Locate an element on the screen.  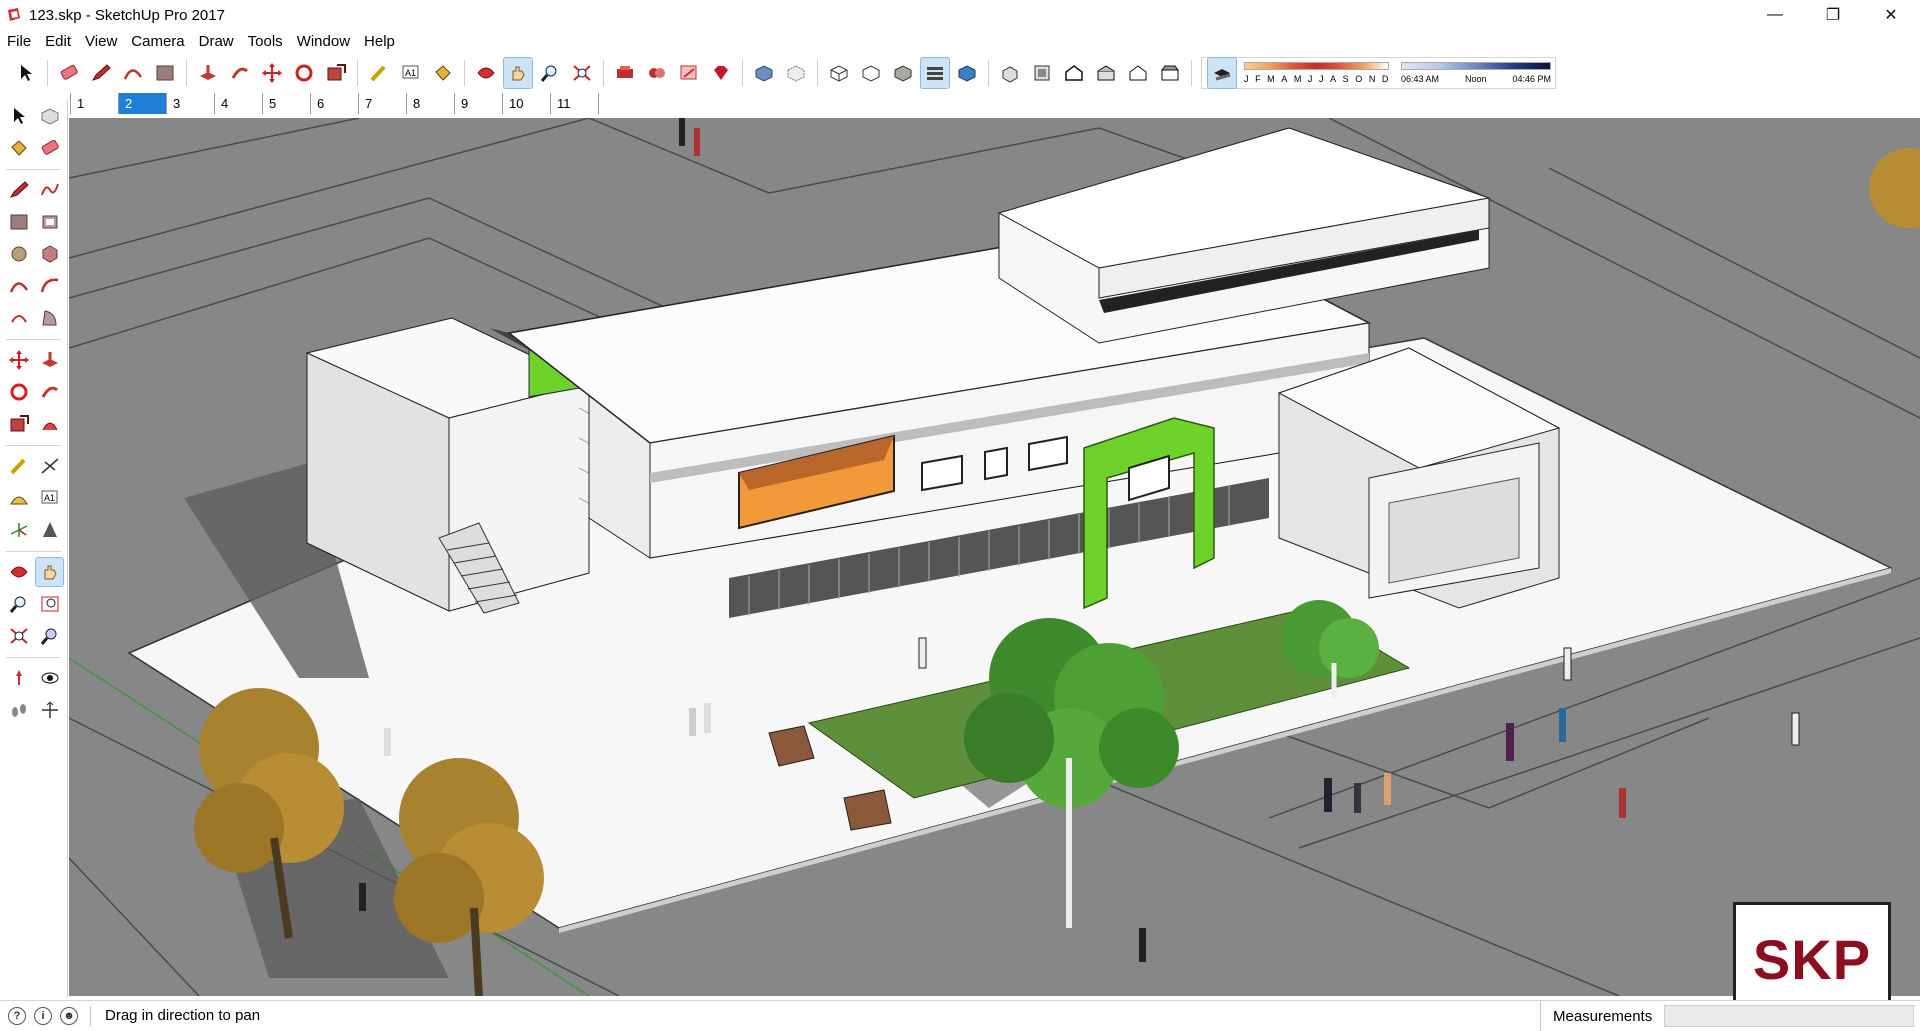
left-view-icon is located at coordinates (1170, 73).